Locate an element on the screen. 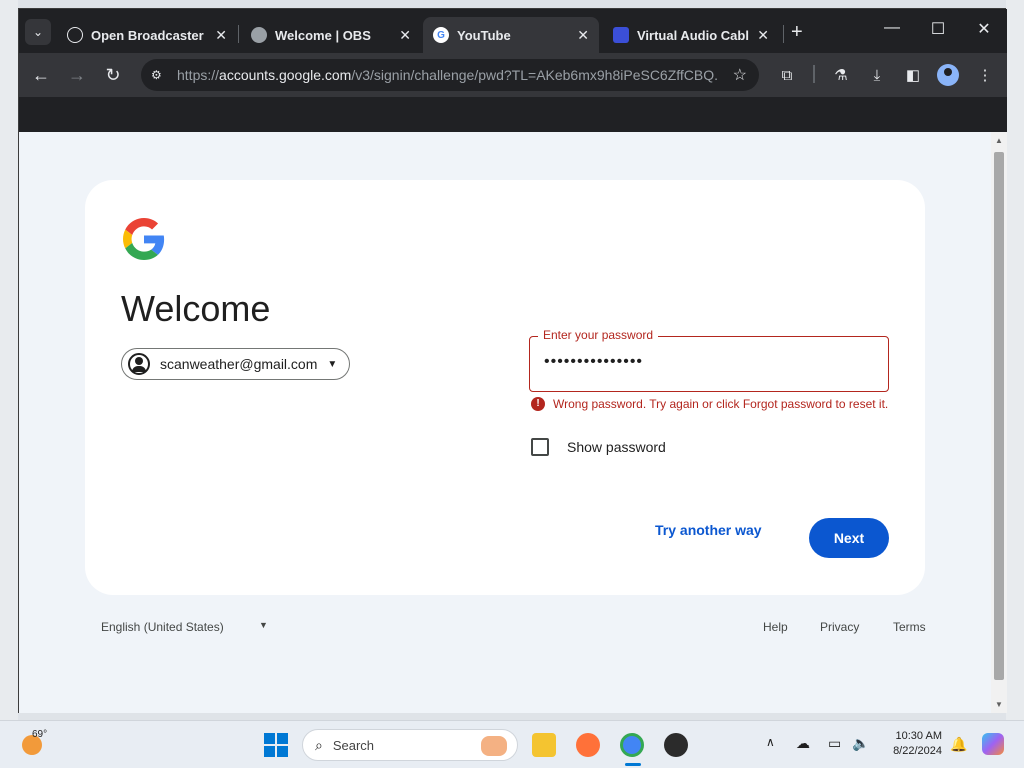 Image resolution: width=1024 pixels, height=768 pixels. obs-taskbar-icon is located at coordinates (676, 745).